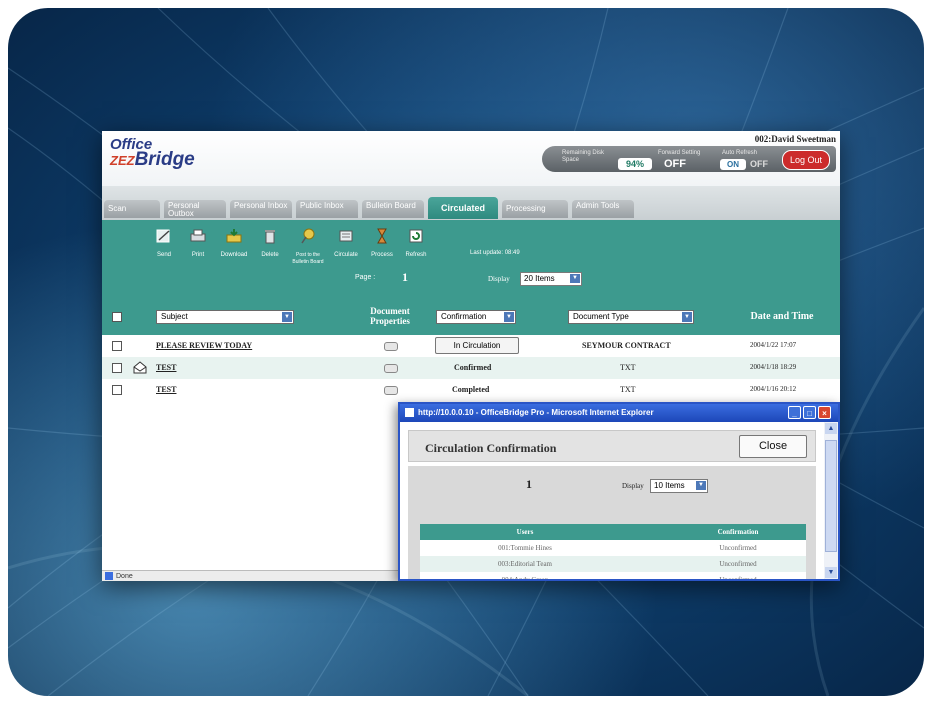 The image size is (932, 704). I want to click on date-time: 2004/1/22 17:07, so click(773, 345).